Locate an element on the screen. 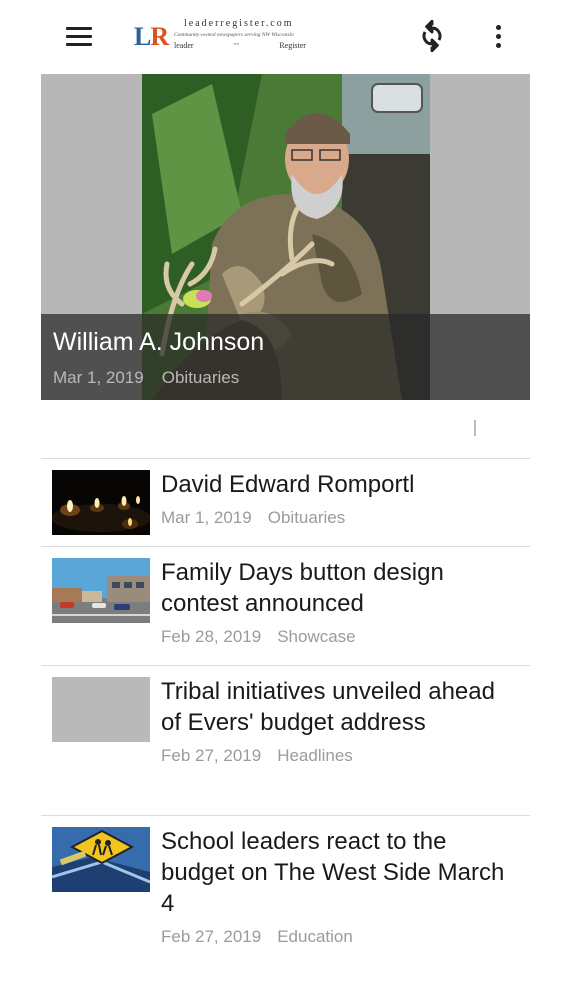 The height and width of the screenshot is (1000, 563). more-vertical-icon is located at coordinates (498, 36).